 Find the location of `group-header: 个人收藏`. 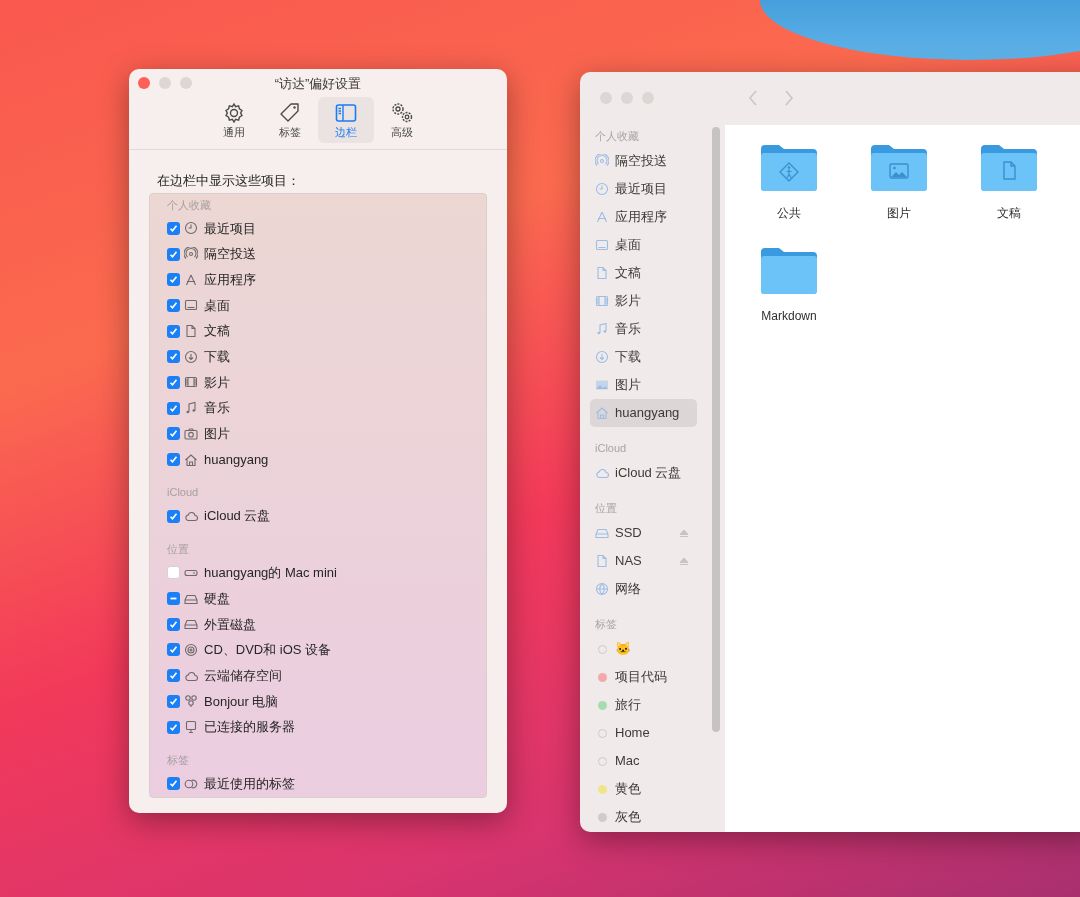

group-header: 个人收藏 is located at coordinates (189, 205).